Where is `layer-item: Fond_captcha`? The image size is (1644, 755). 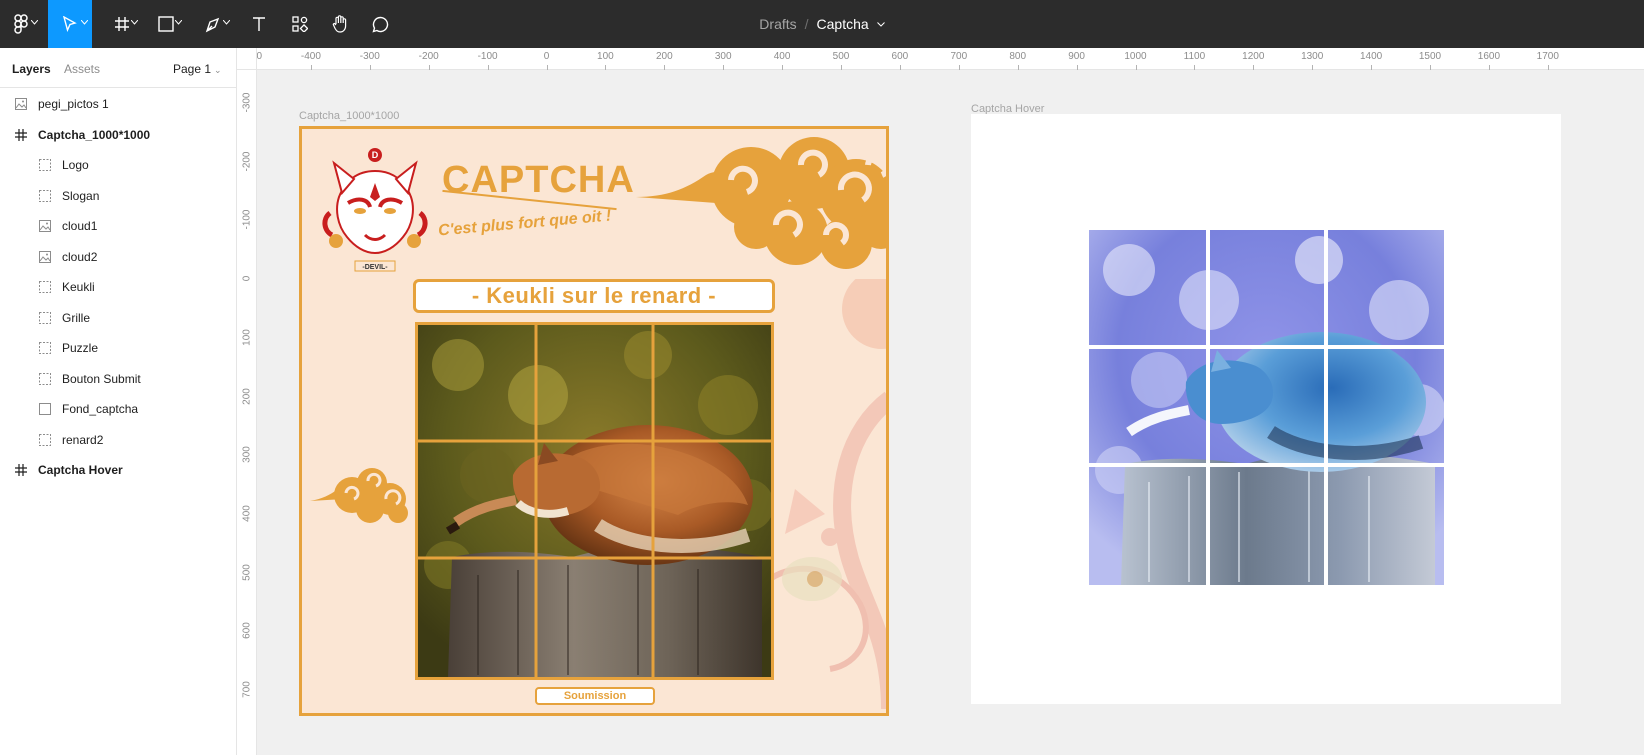
layer-item: Fond_captcha is located at coordinates (118, 409).